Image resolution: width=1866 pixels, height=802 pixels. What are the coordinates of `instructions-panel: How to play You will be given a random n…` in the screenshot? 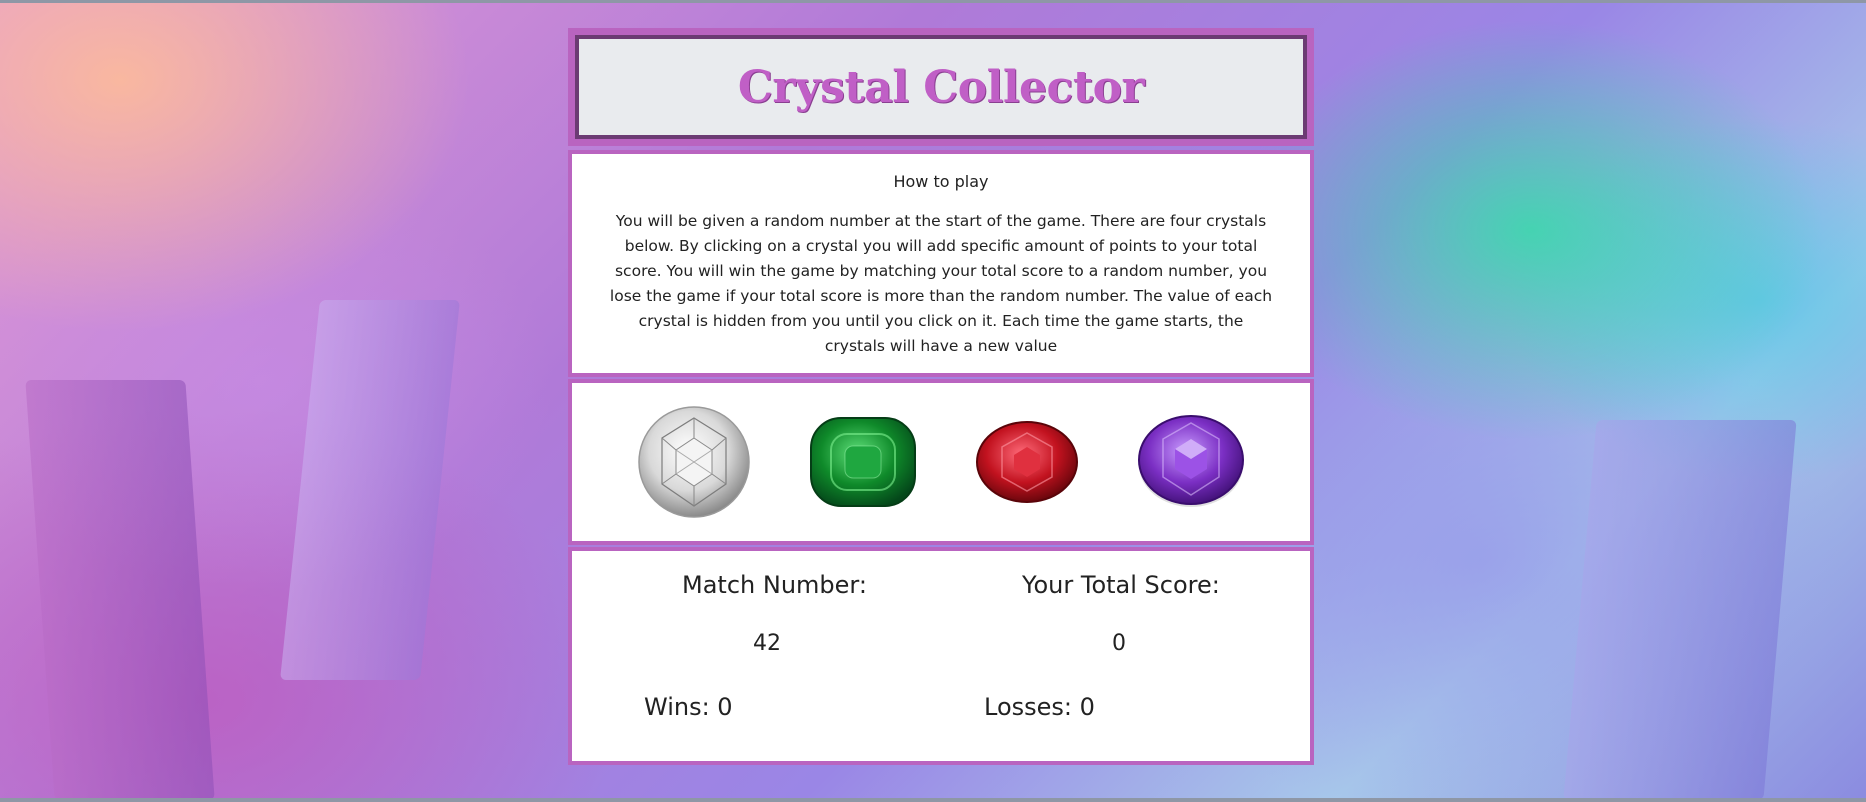 It's located at (941, 263).